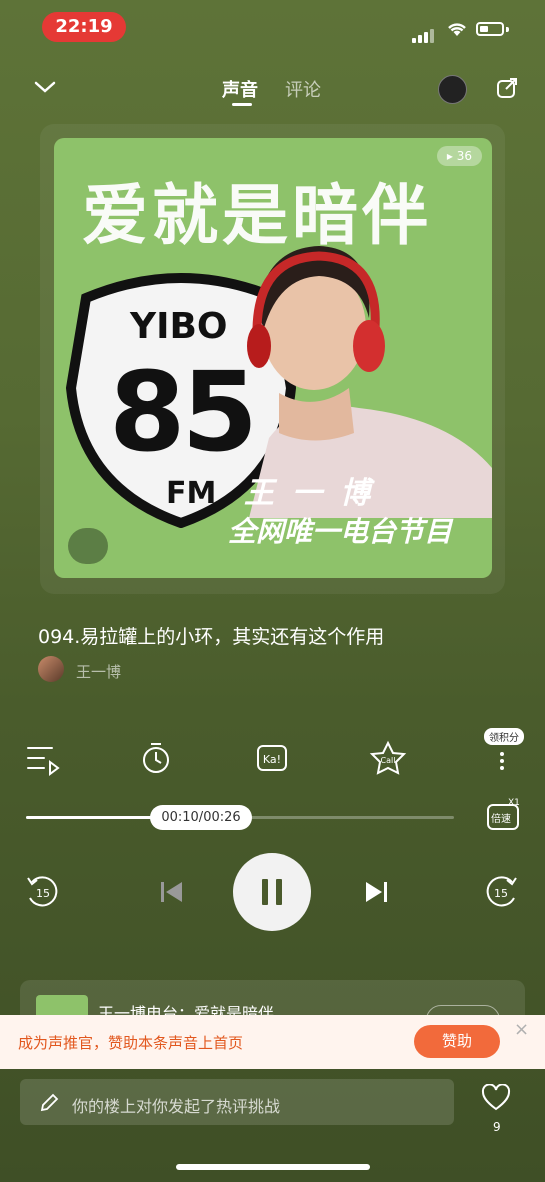 The image size is (545, 1182). What do you see at coordinates (172, 892) in the screenshot?
I see `previous-icon` at bounding box center [172, 892].